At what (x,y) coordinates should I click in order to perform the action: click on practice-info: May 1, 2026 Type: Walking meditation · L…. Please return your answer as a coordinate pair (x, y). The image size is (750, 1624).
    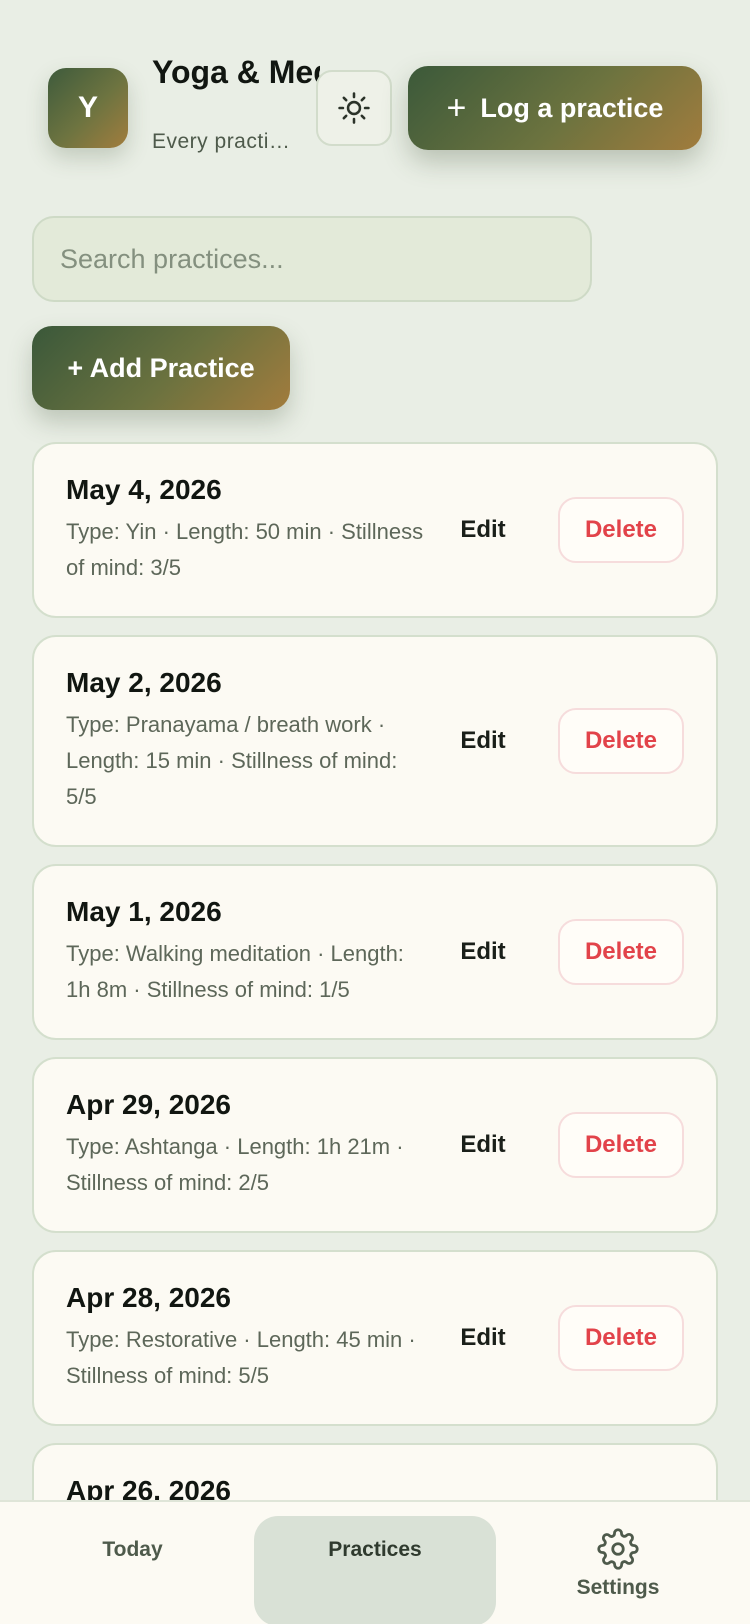
    Looking at the image, I should click on (245, 952).